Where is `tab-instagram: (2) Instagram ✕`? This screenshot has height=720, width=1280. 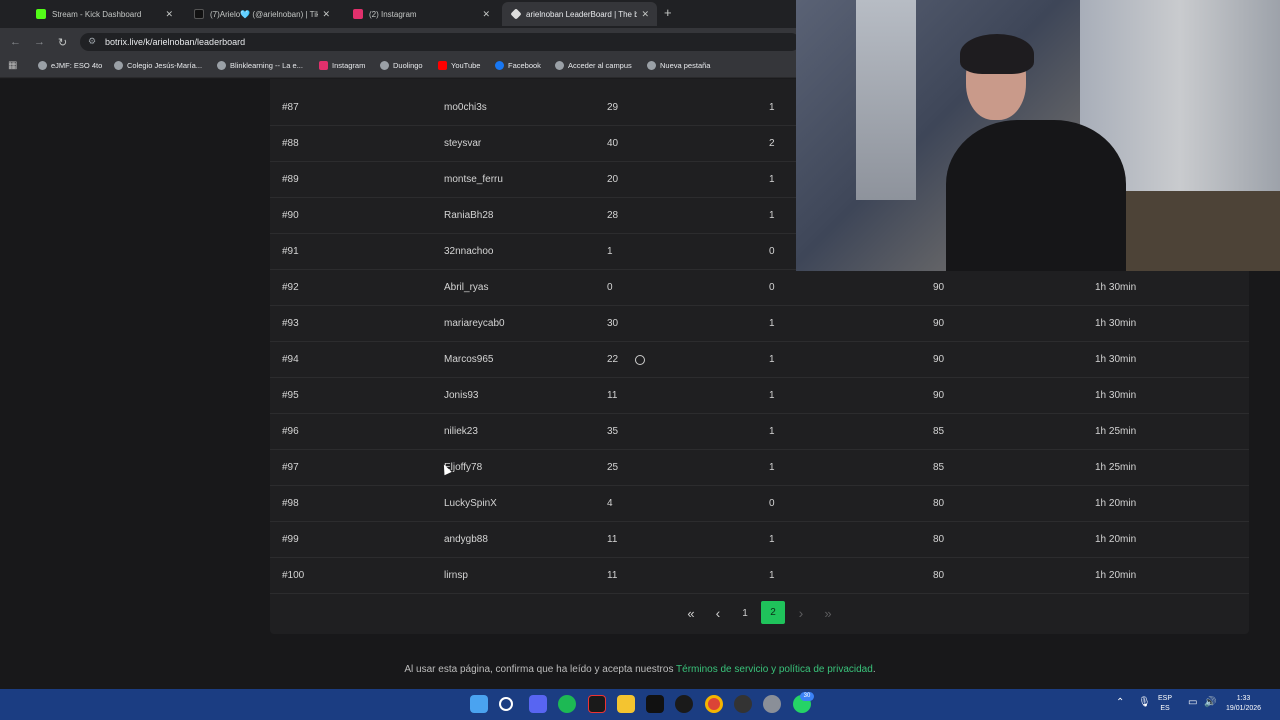
tab-instagram: (2) Instagram ✕ is located at coordinates (420, 14).